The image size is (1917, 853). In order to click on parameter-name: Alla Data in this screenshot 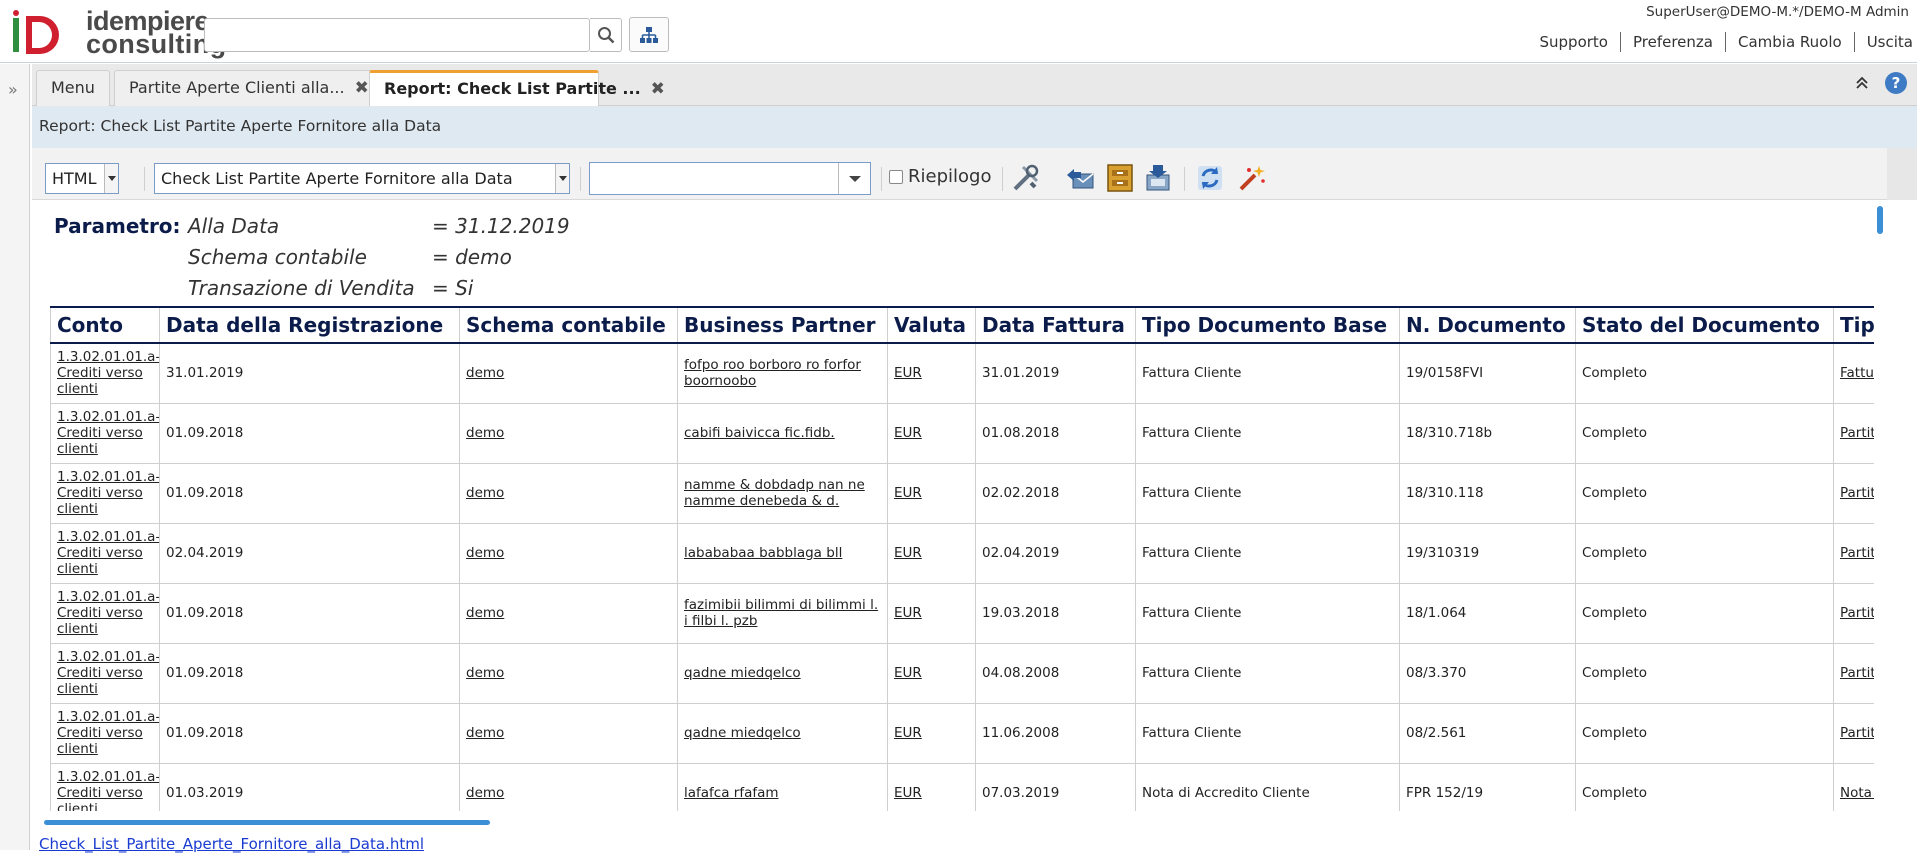, I will do `click(233, 226)`.